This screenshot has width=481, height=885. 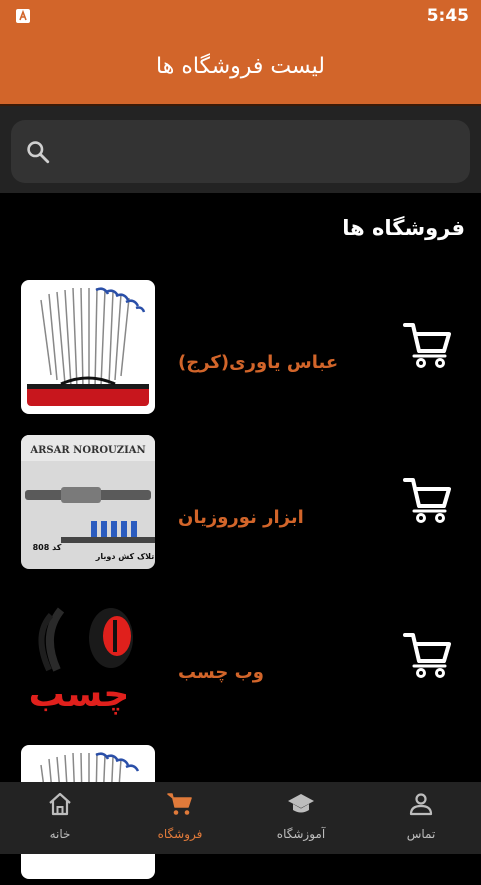 What do you see at coordinates (240, 17) in the screenshot?
I see `status-bar: 5:45` at bounding box center [240, 17].